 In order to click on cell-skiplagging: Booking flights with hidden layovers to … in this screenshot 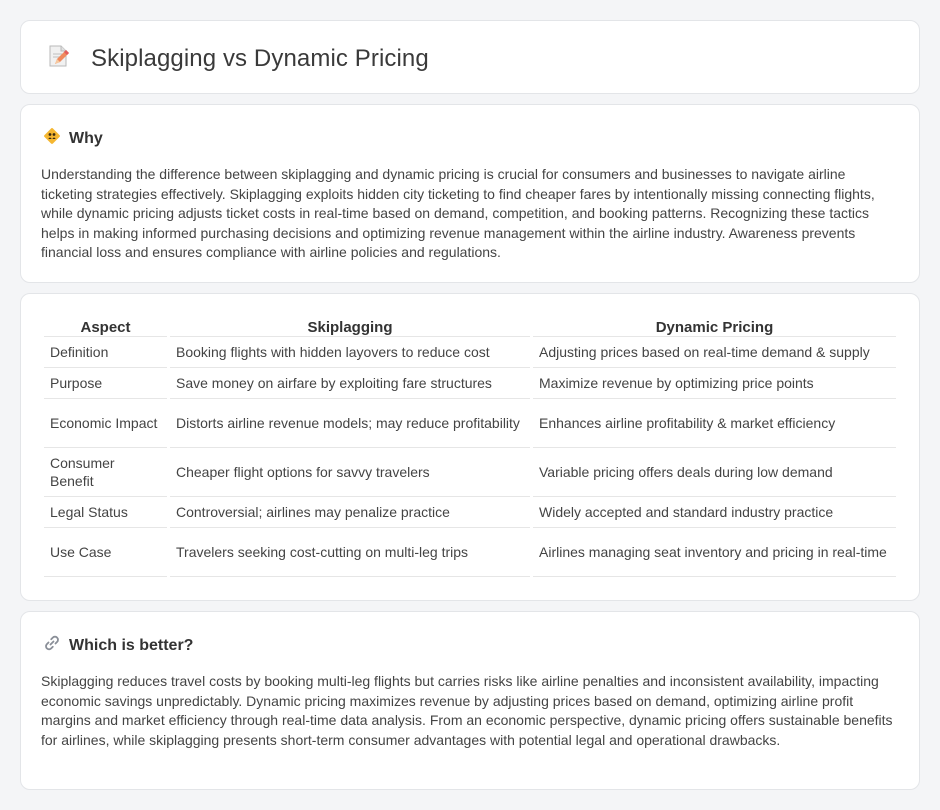, I will do `click(350, 352)`.